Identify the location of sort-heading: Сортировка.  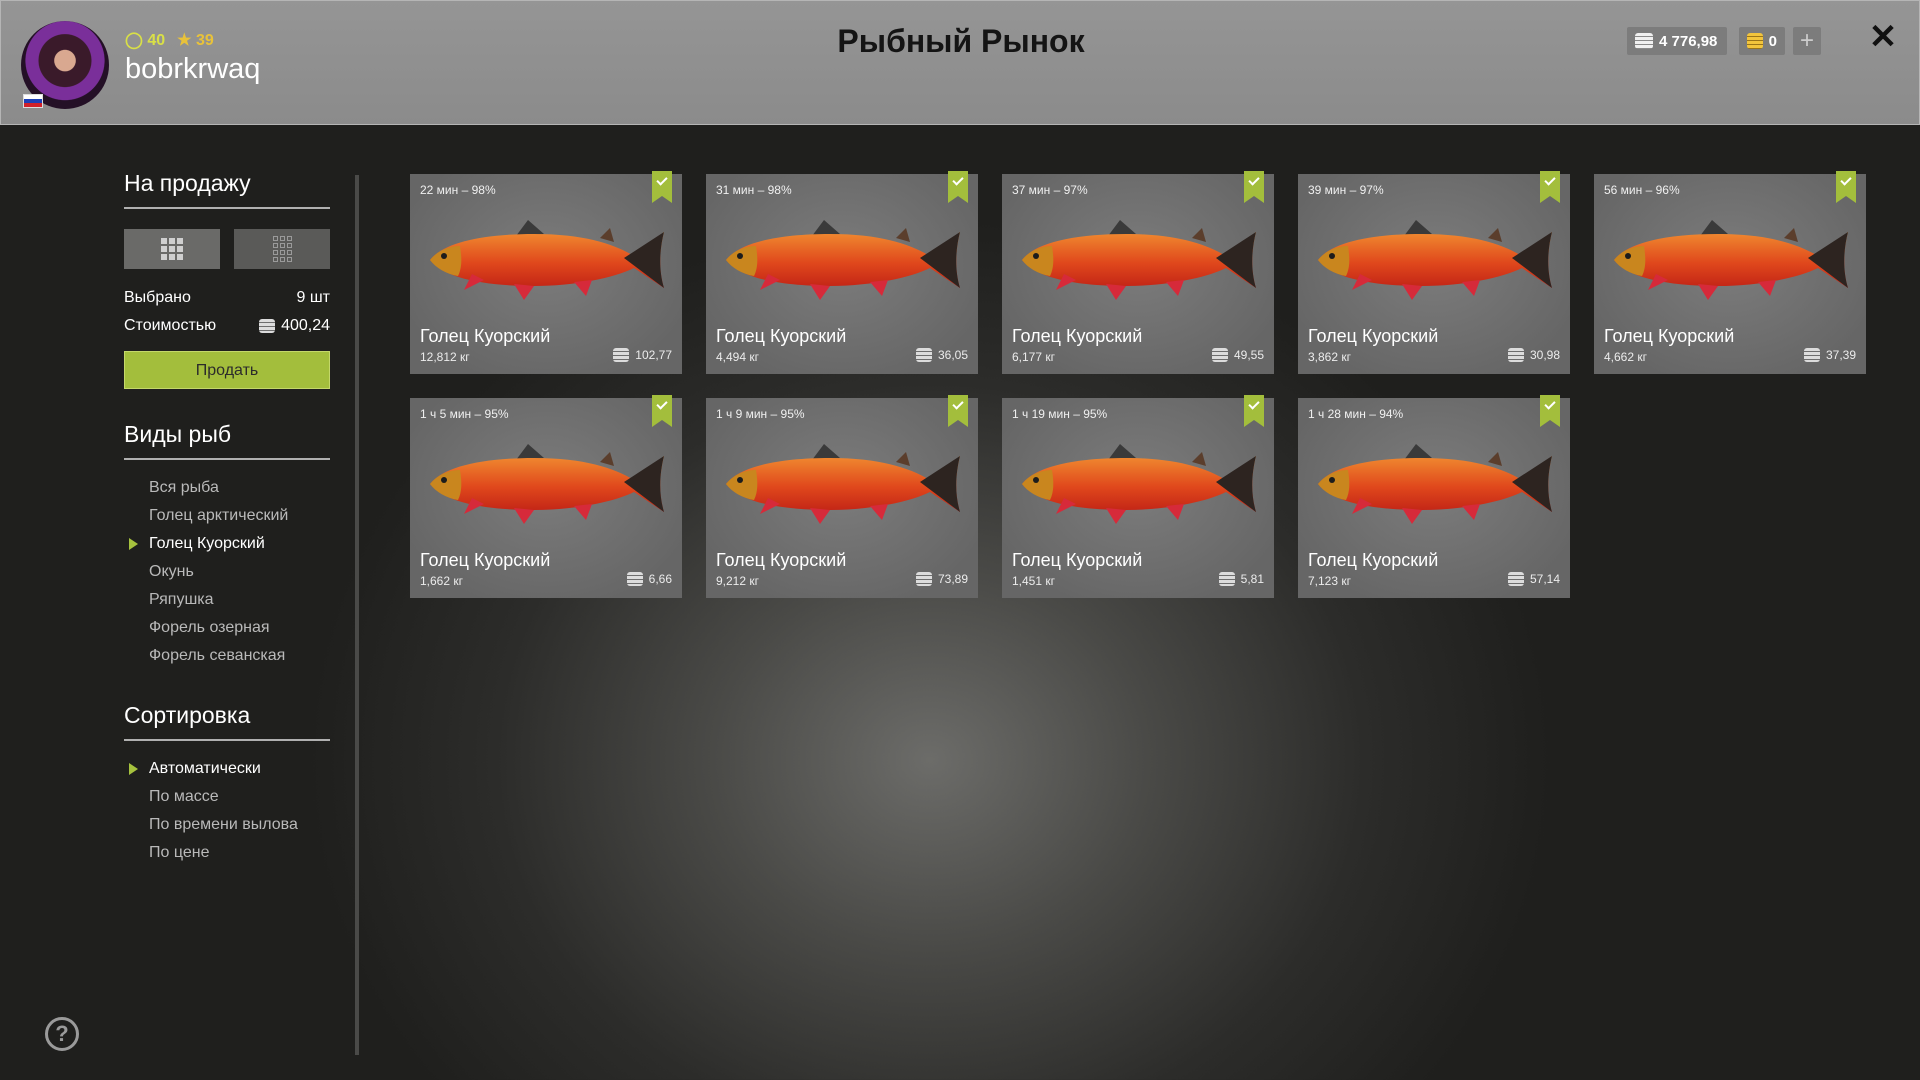
(227, 721).